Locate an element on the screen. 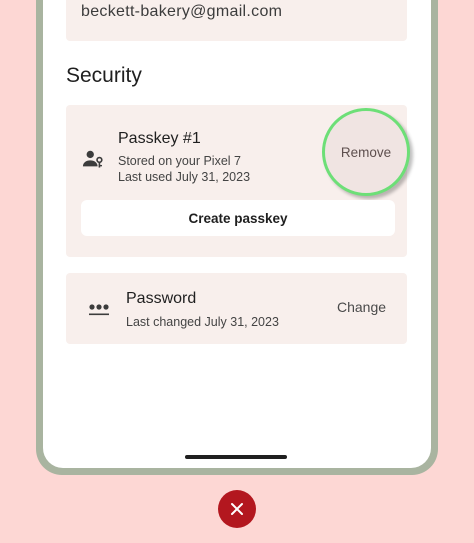  passkey-name: Passkey #1 is located at coordinates (159, 138).